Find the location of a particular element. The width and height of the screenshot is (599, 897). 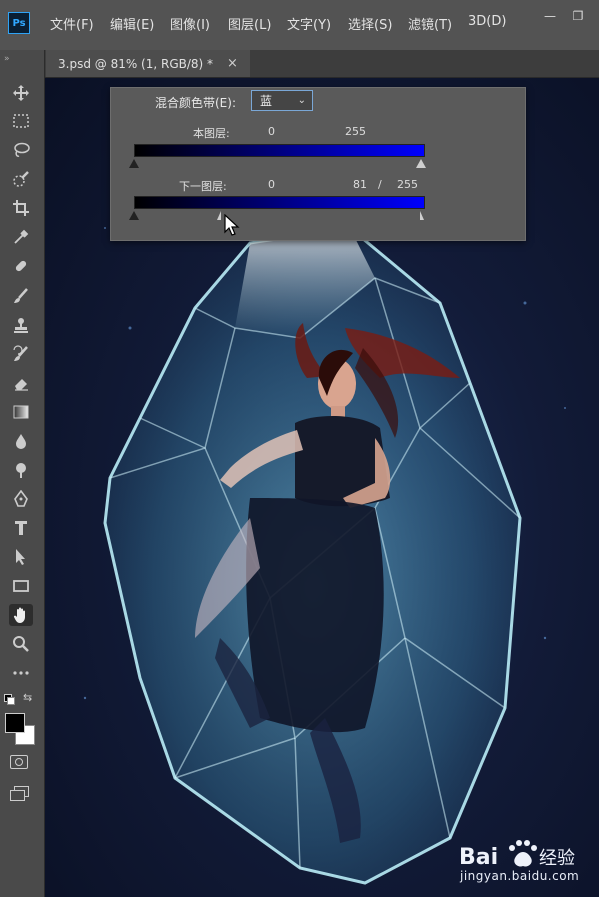

type-icon is located at coordinates (21, 528).